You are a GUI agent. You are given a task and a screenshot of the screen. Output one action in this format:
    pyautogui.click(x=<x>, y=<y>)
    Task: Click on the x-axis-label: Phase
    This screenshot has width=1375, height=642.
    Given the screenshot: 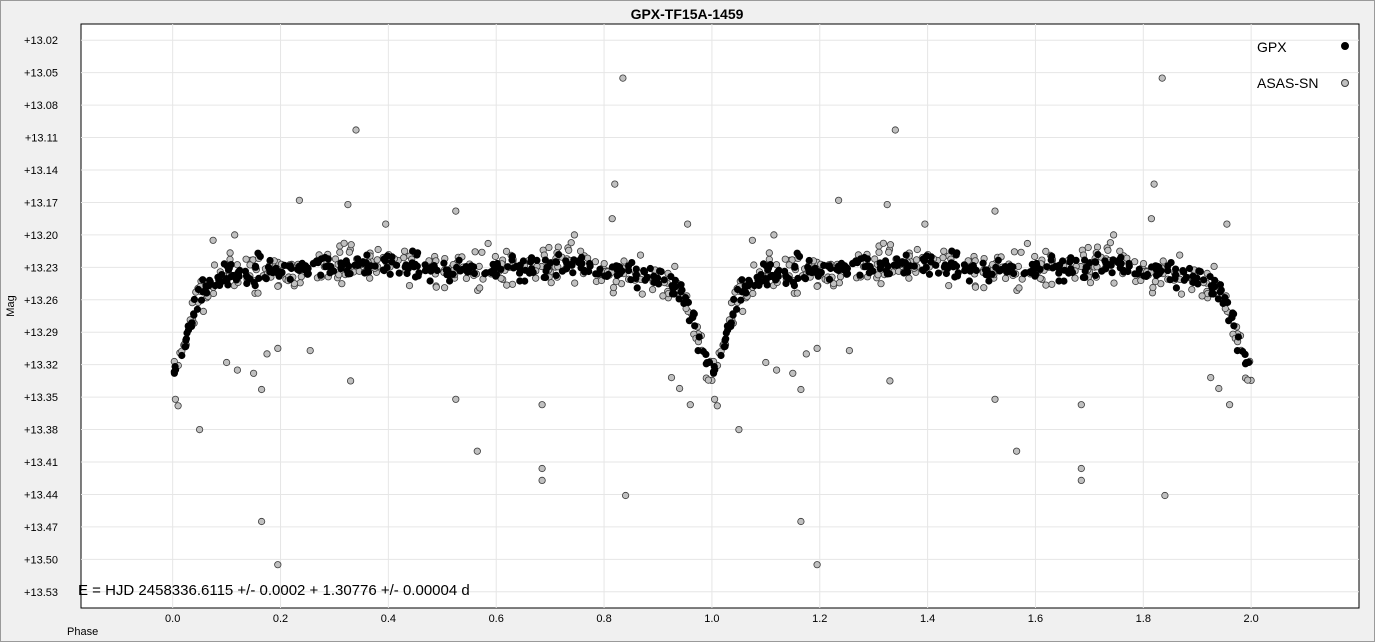 What is the action you would take?
    pyautogui.click(x=82, y=632)
    